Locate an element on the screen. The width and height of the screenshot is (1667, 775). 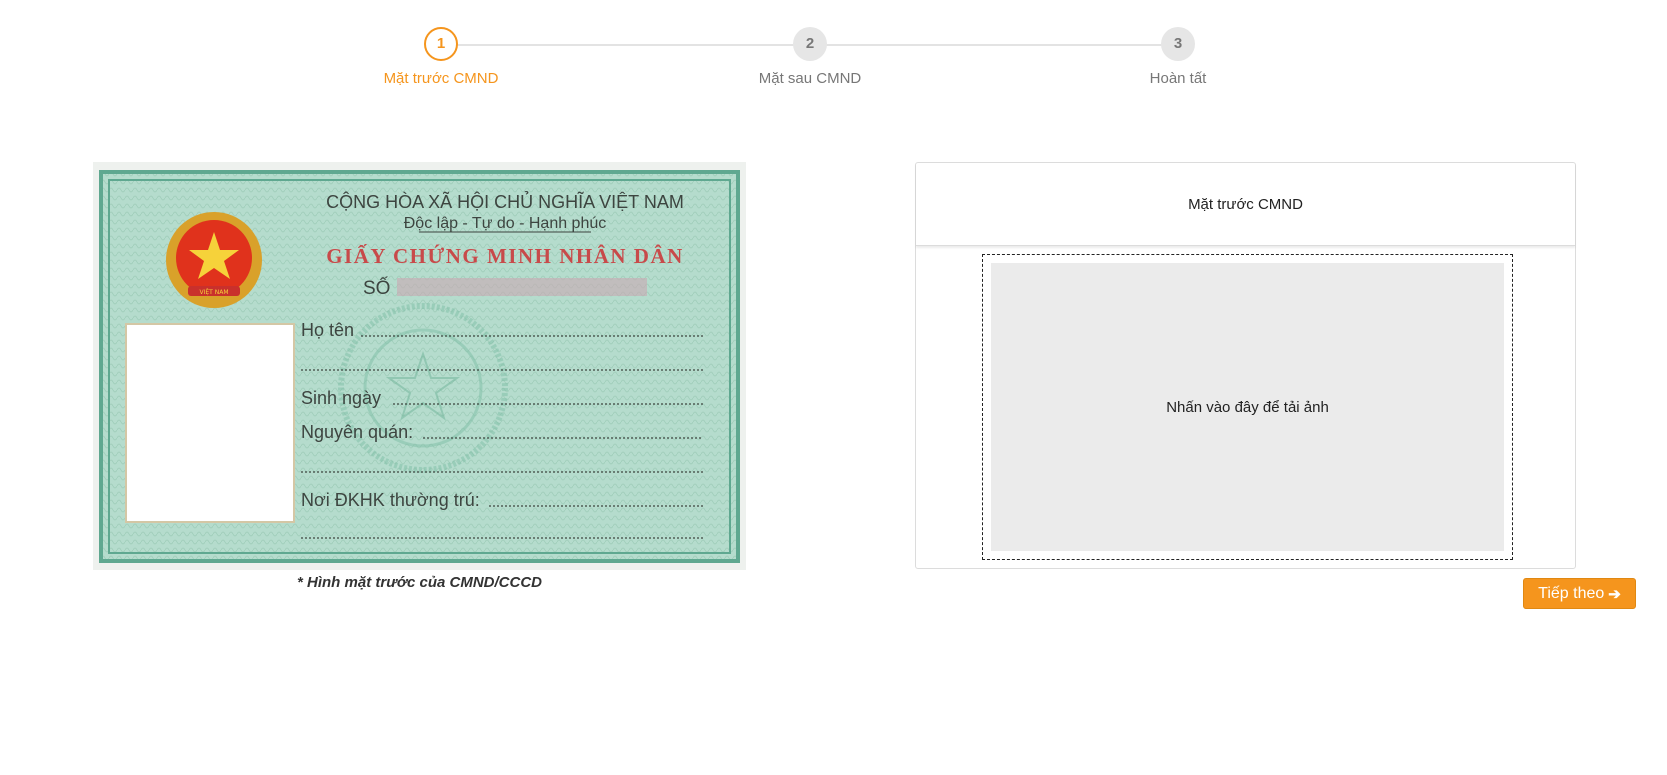
step-back-id: 2 Mặt sau CMND is located at coordinates (810, 57).